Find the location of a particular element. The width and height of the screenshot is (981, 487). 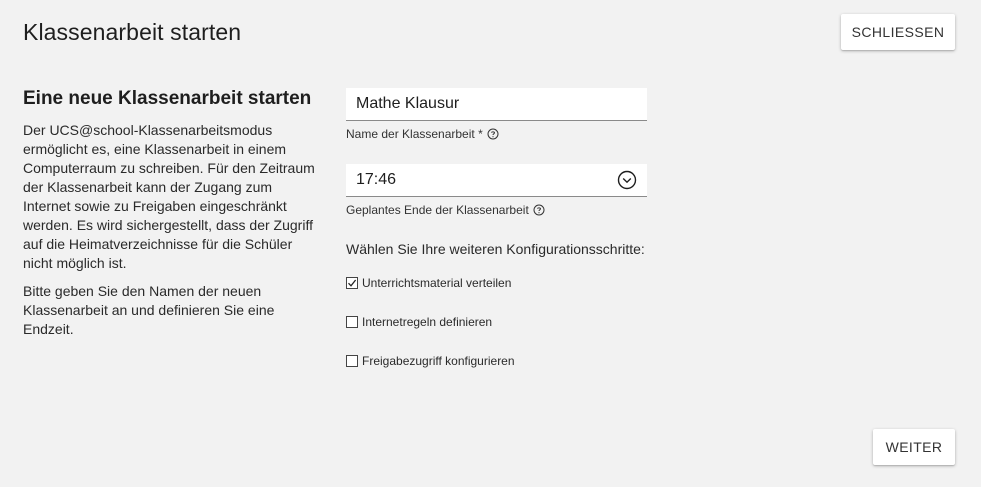

end-time-label: Geplantes Ende der Klassenarbeit is located at coordinates (437, 210).